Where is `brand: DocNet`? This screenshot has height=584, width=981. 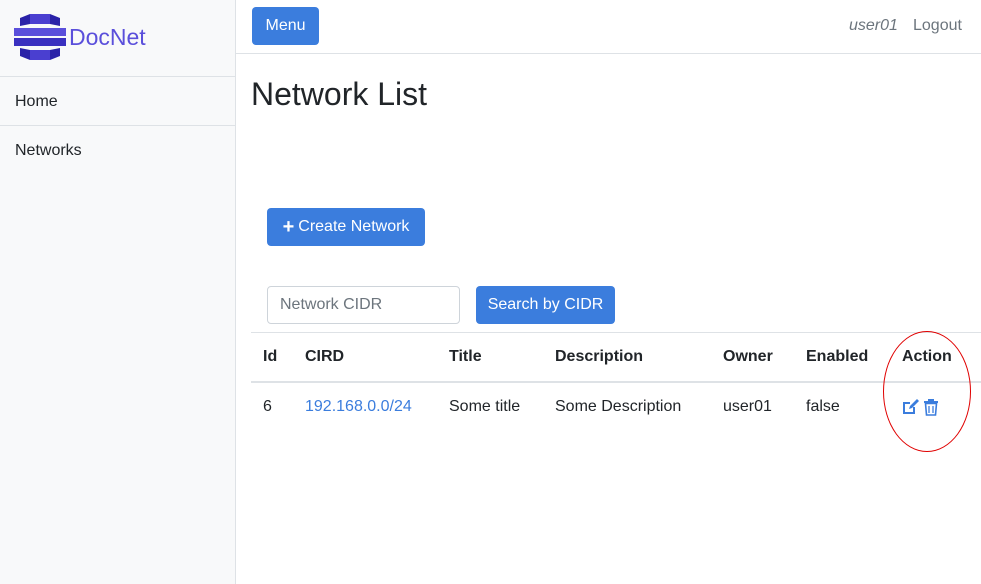
brand: DocNet is located at coordinates (80, 37).